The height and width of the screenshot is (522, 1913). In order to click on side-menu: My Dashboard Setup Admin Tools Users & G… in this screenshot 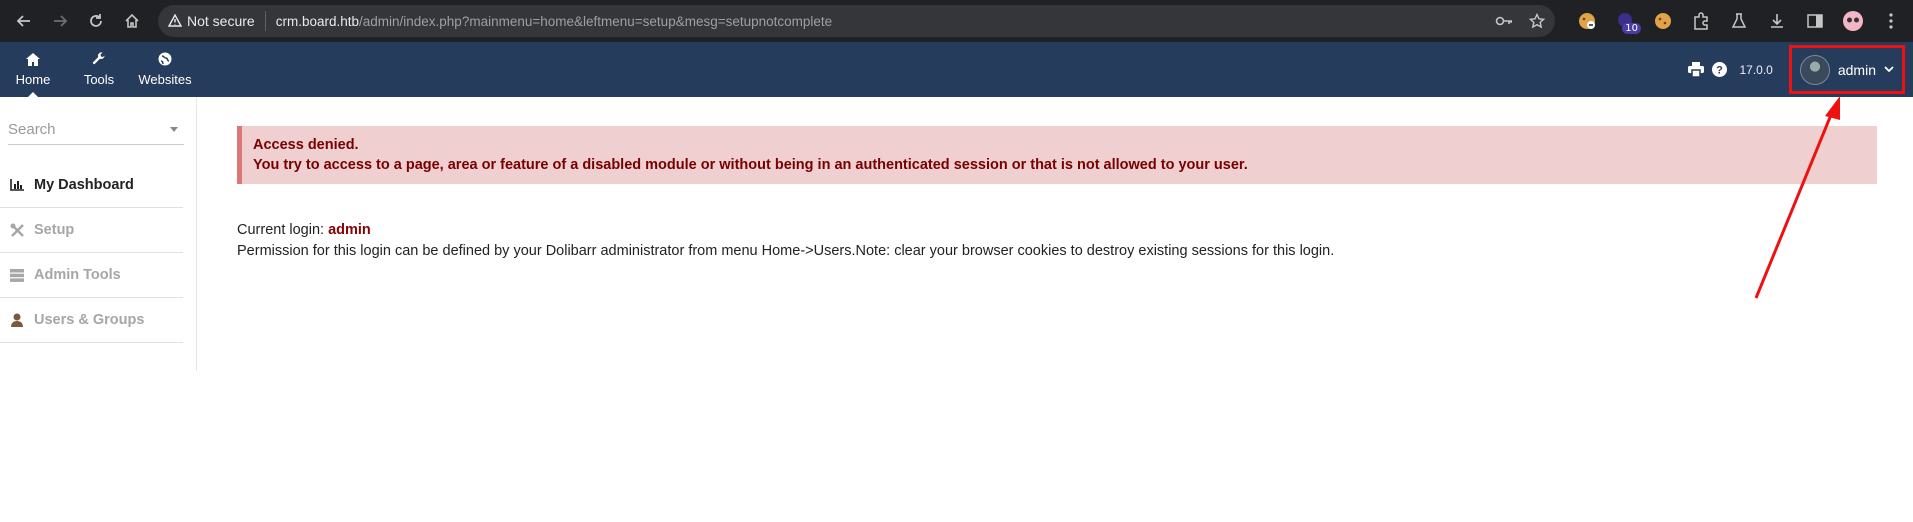, I will do `click(98, 253)`.